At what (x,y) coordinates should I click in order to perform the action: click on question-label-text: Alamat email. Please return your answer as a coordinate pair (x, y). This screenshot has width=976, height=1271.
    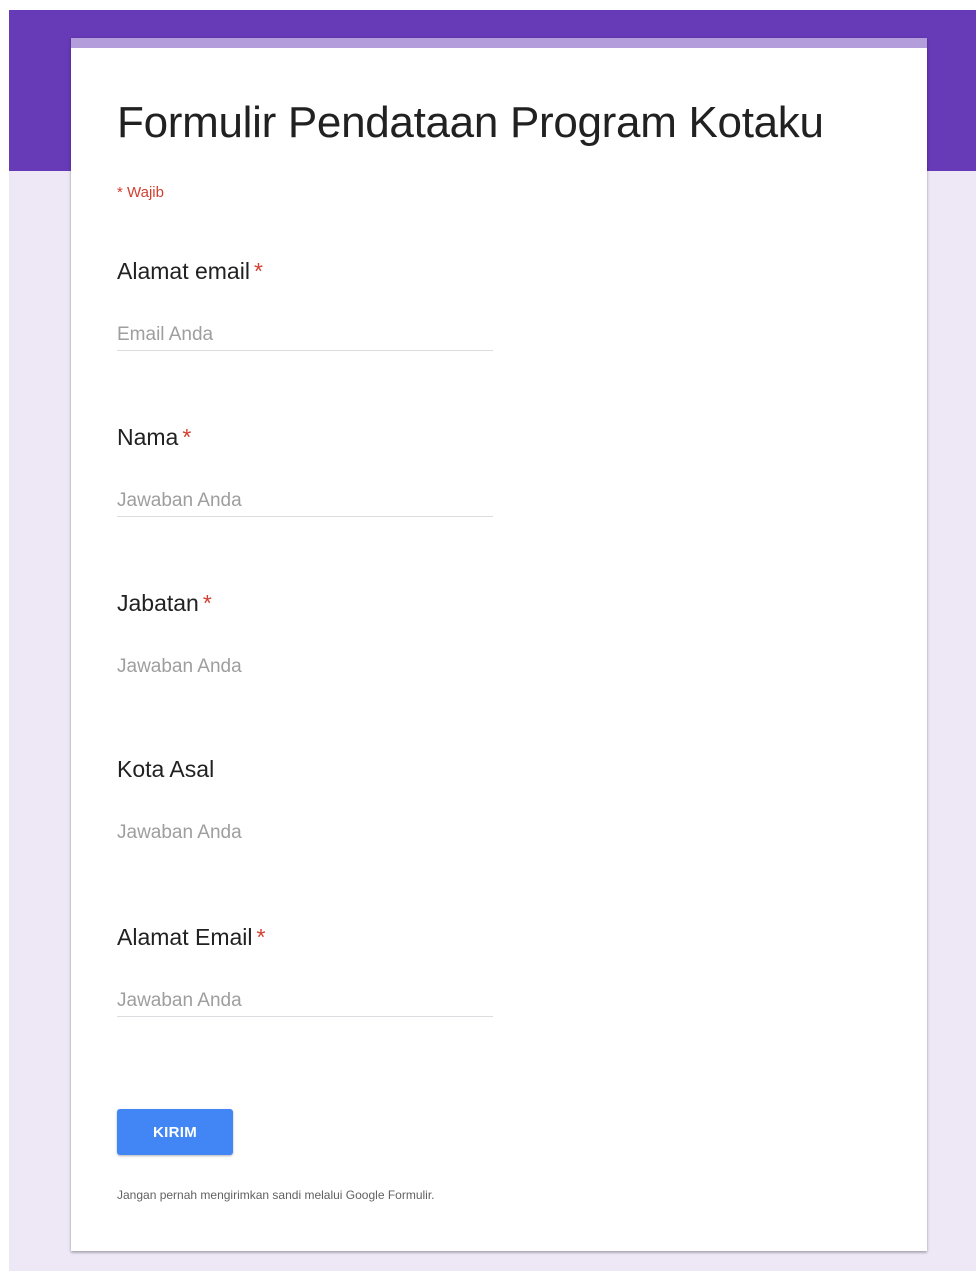
    Looking at the image, I should click on (183, 271).